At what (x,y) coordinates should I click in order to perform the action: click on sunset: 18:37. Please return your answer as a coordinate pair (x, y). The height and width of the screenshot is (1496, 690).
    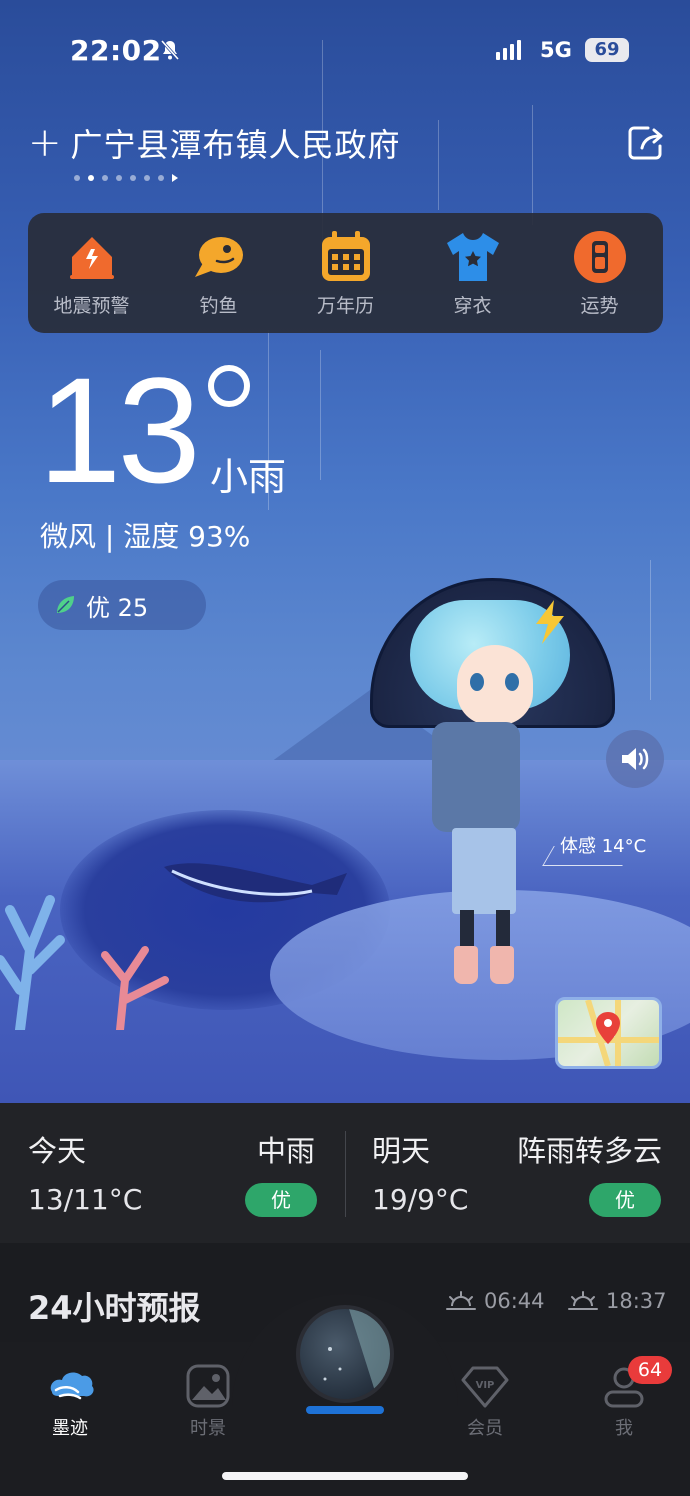
    Looking at the image, I should click on (617, 1301).